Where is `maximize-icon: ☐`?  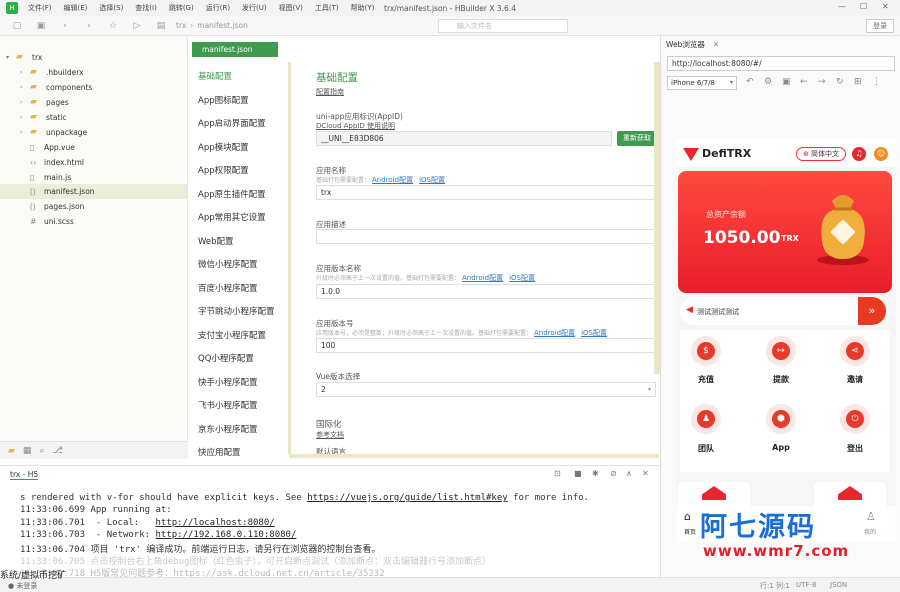
maximize-icon: ☐ is located at coordinates (863, 6).